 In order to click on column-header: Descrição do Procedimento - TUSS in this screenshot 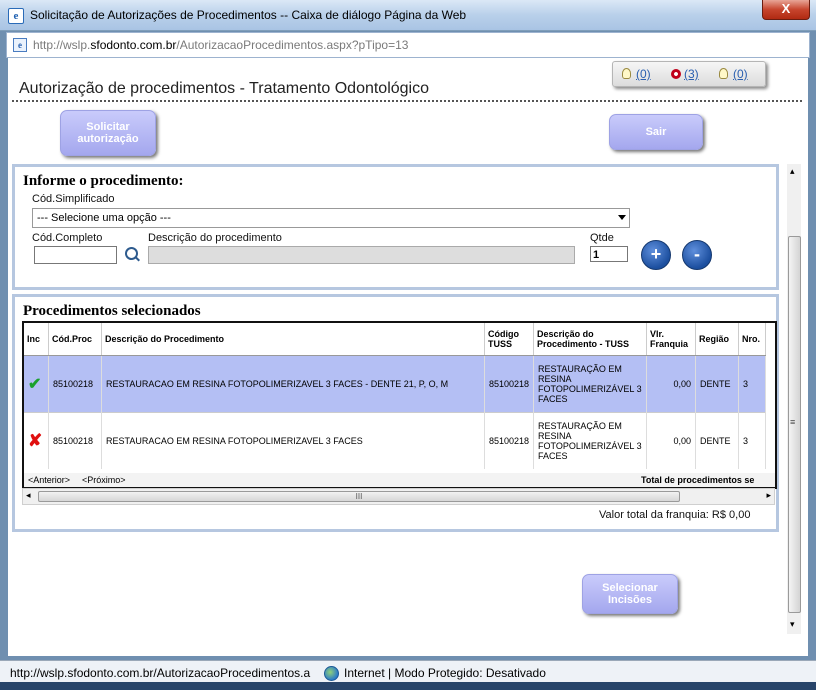, I will do `click(590, 339)`.